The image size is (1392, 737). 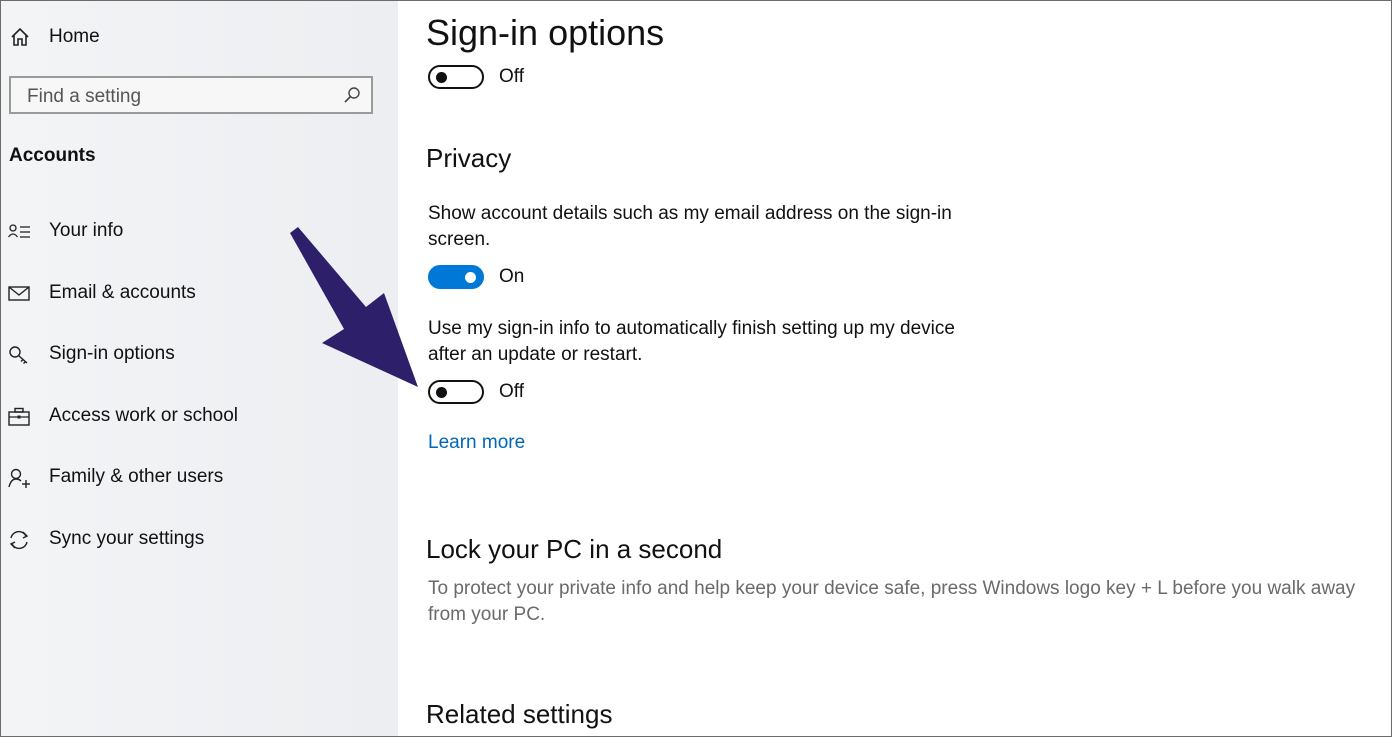 I want to click on related-settings-heading: Related settings, so click(x=519, y=714).